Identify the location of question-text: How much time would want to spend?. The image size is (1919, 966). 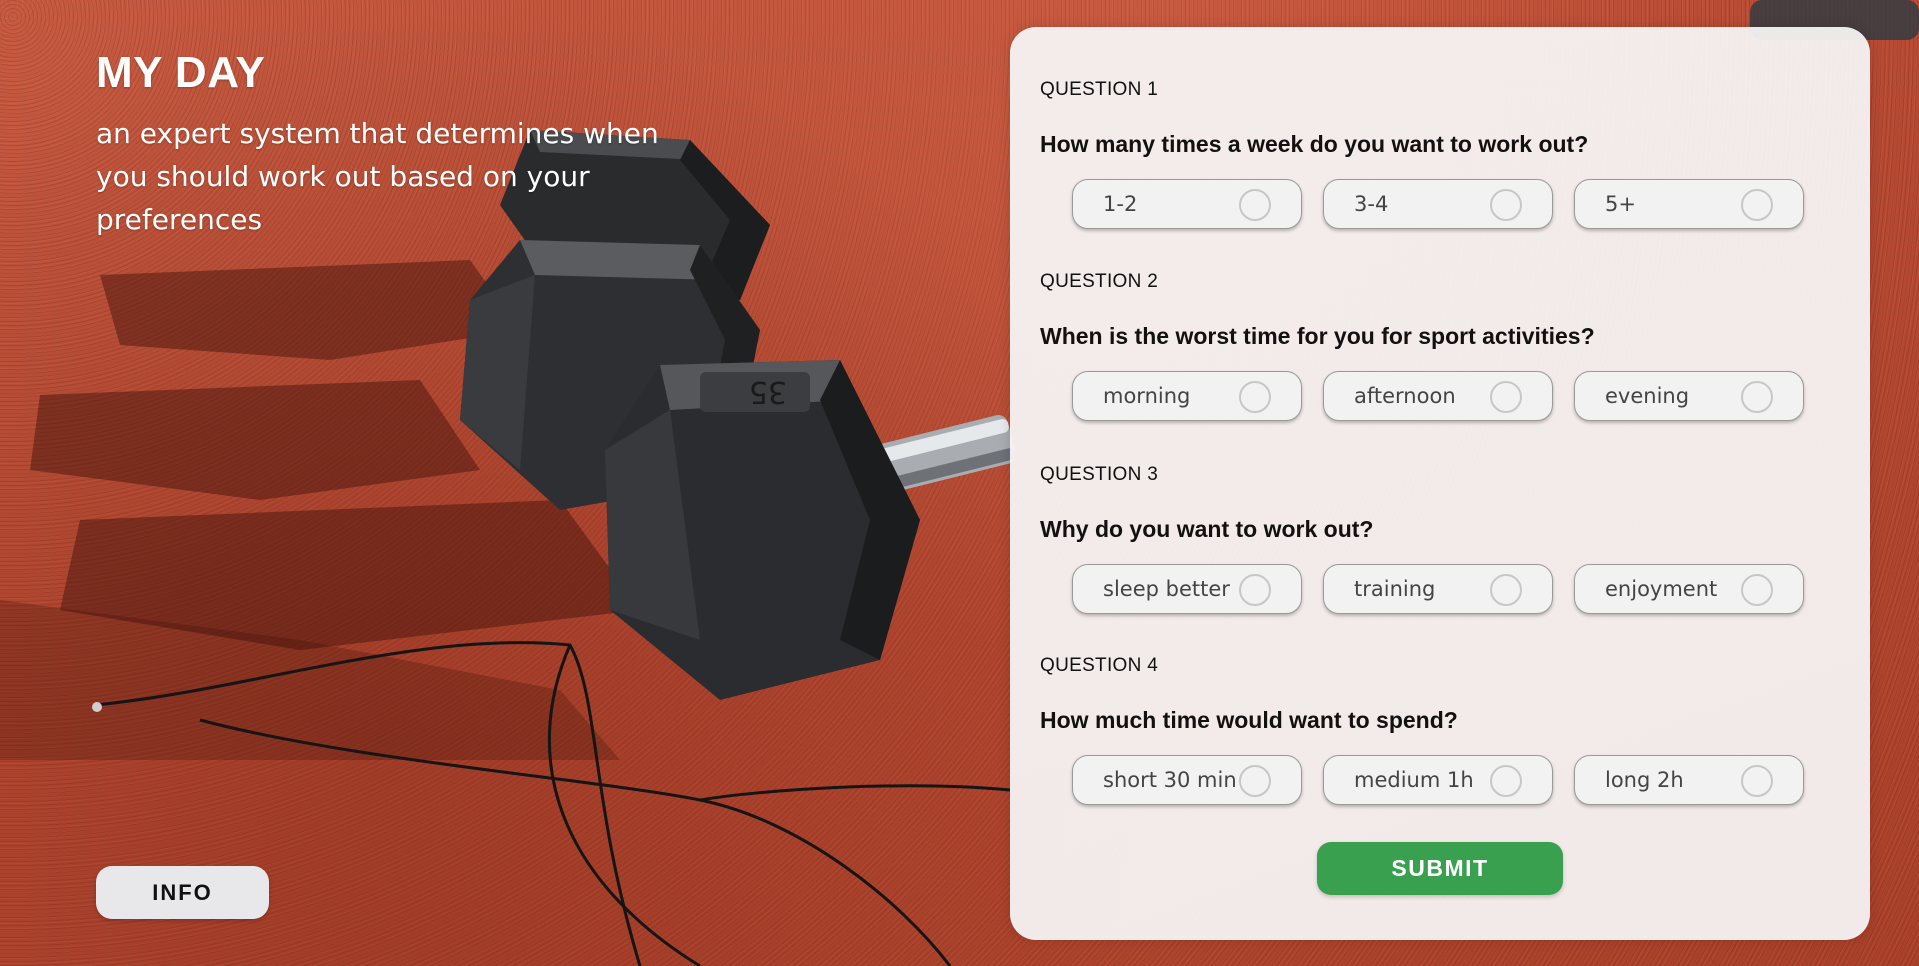
(1249, 720).